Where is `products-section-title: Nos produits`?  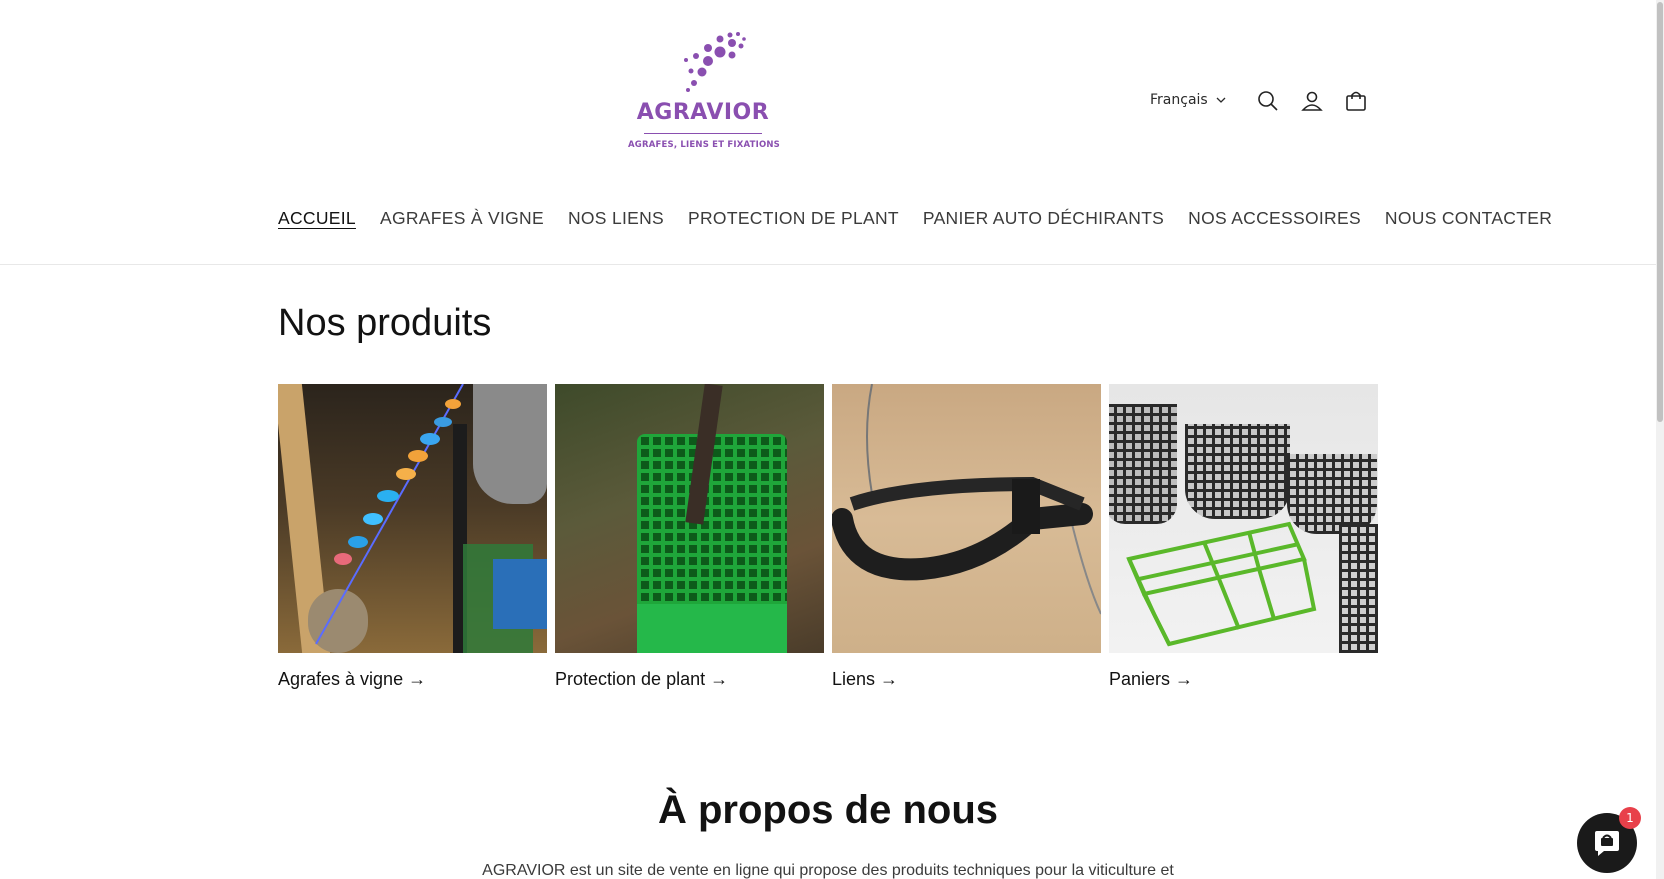
products-section-title: Nos produits is located at coordinates (385, 323).